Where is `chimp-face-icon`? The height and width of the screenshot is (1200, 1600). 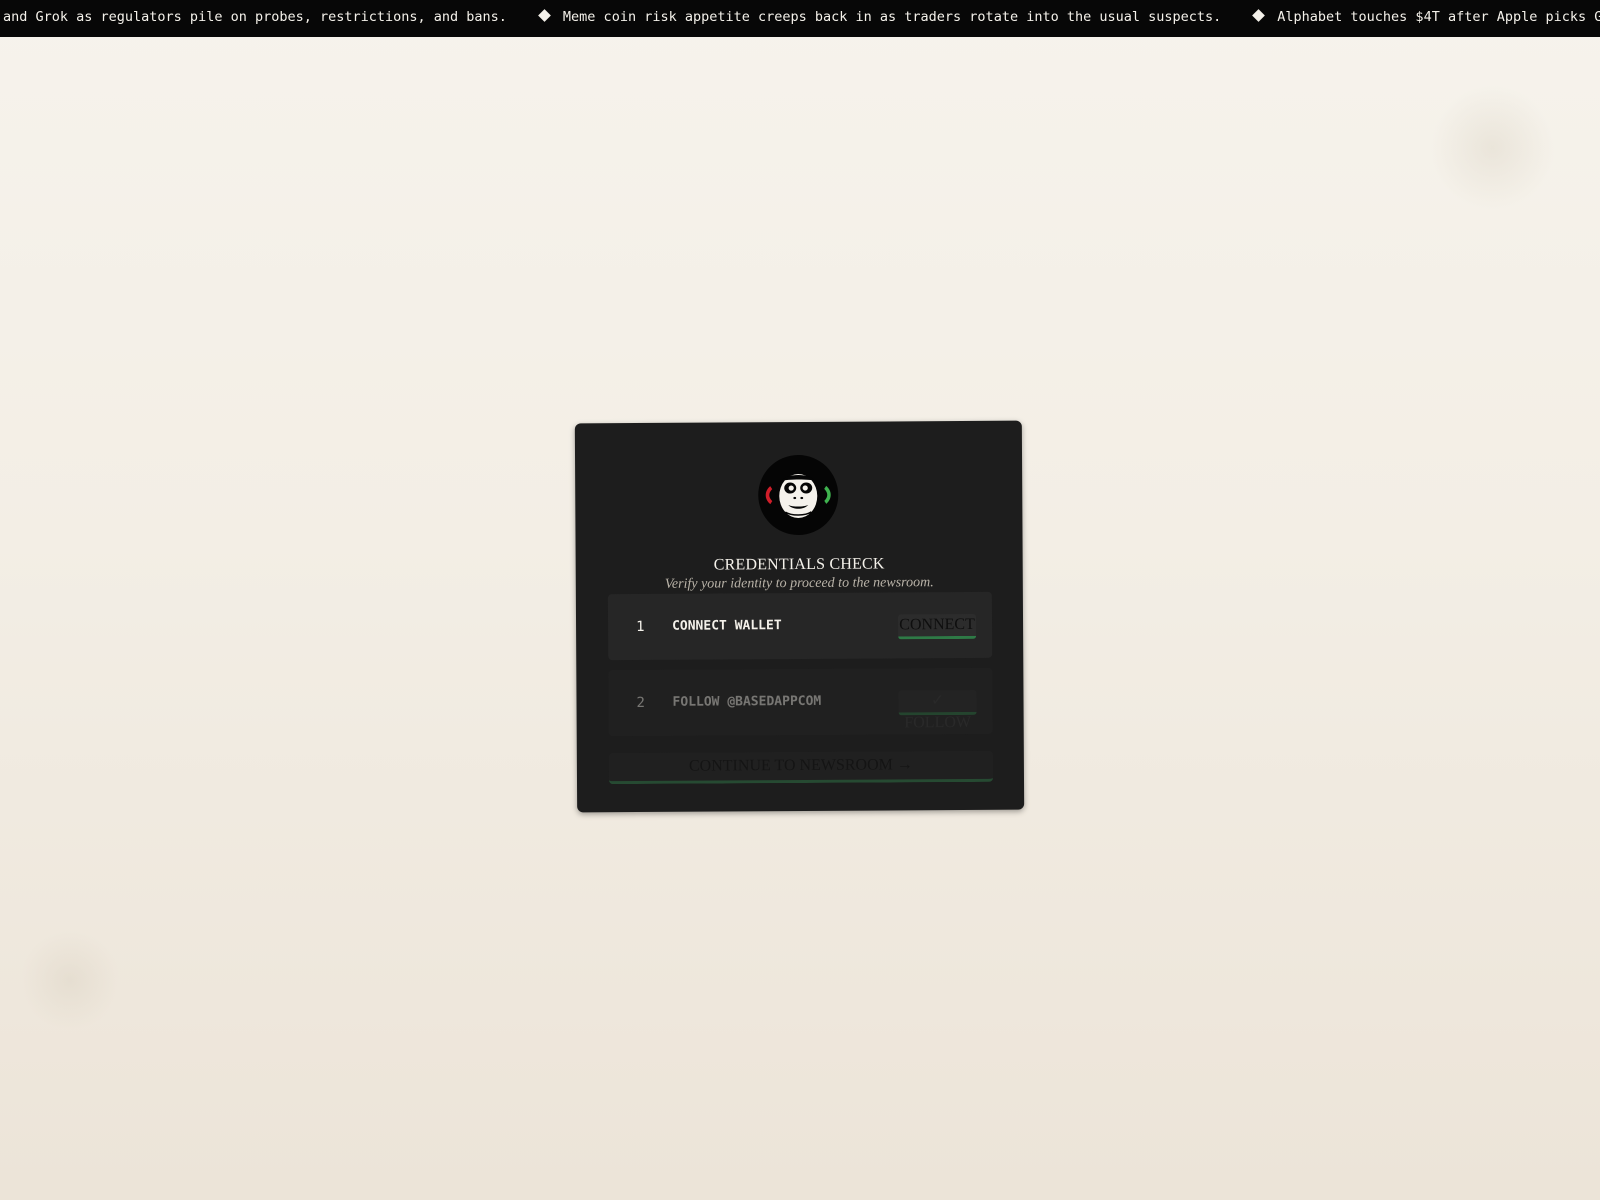
chimp-face-icon is located at coordinates (798, 495).